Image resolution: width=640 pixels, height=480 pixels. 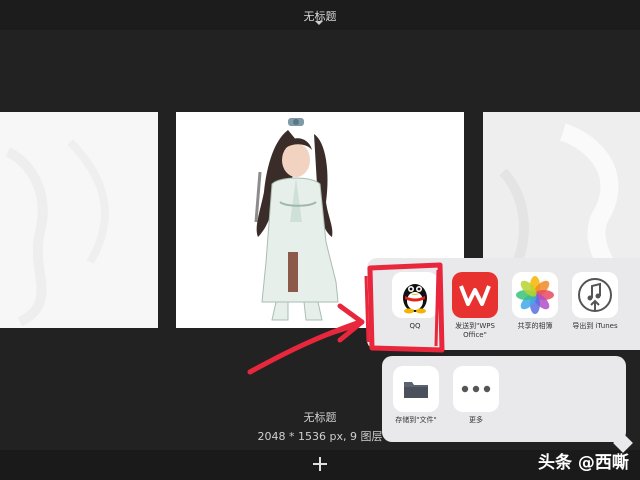 I want to click on artwork-thumbnail-left, so click(x=79, y=220).